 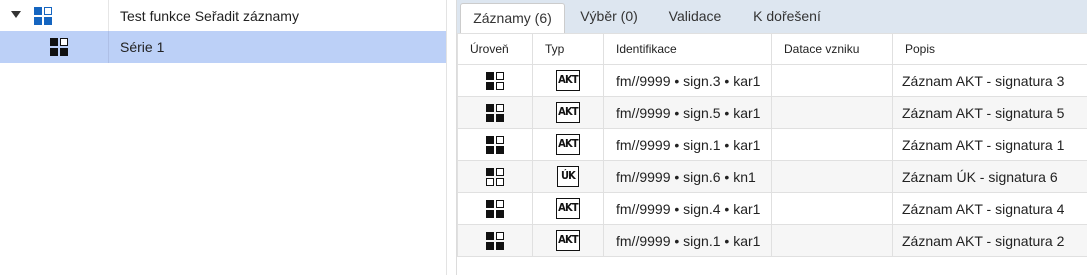 I want to click on column-header-level: Úroveň, so click(x=495, y=49).